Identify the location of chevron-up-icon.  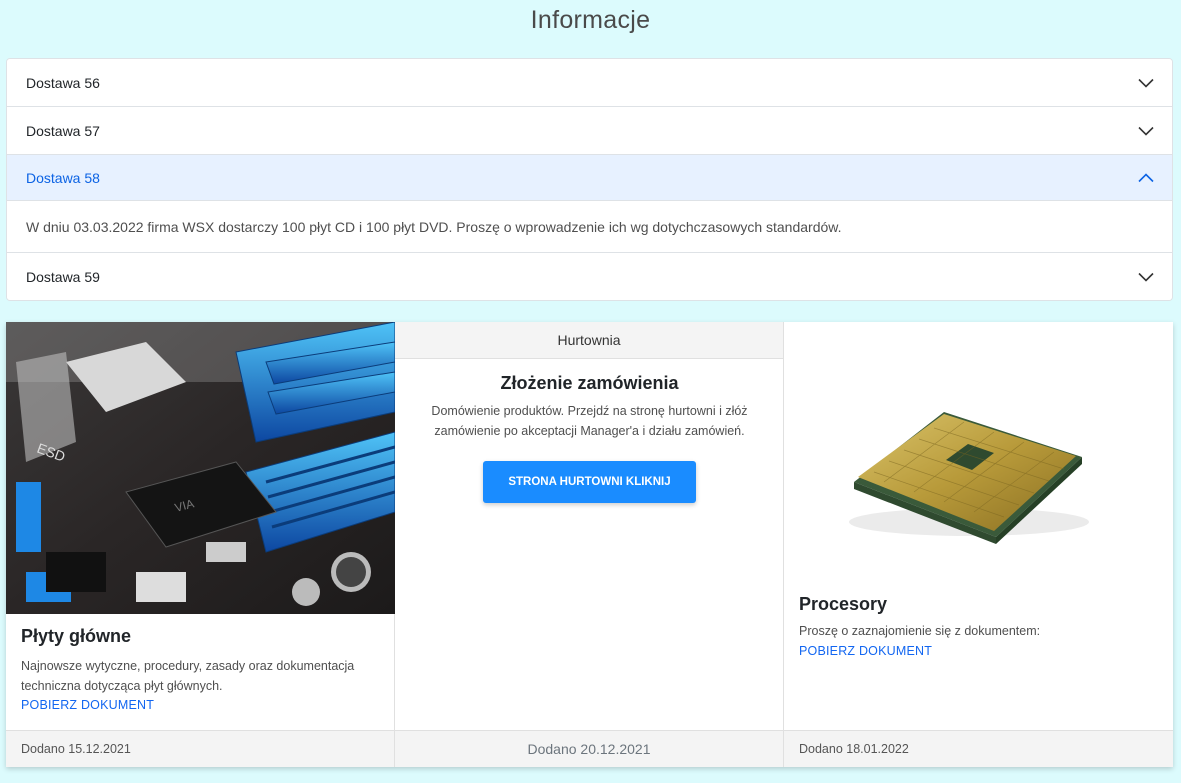
(1146, 178).